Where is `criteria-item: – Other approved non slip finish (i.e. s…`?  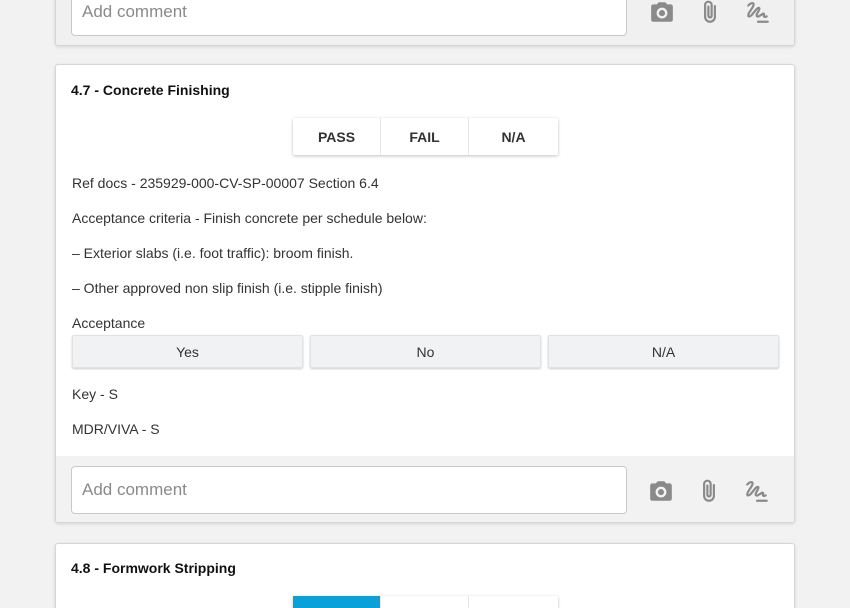
criteria-item: – Other approved non slip finish (i.e. s… is located at coordinates (227, 288).